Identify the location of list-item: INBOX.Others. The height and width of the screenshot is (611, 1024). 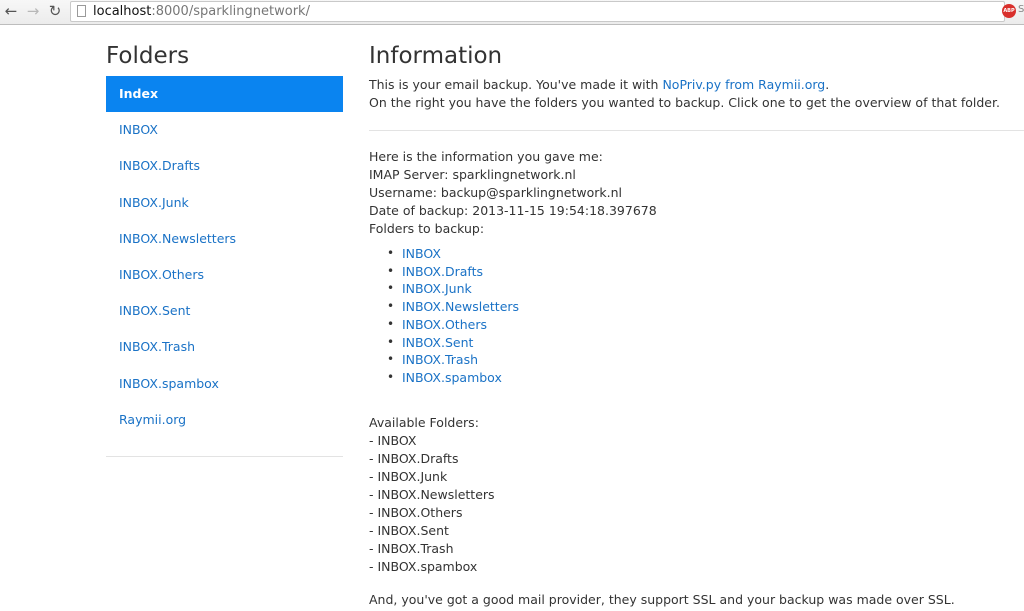
(453, 325).